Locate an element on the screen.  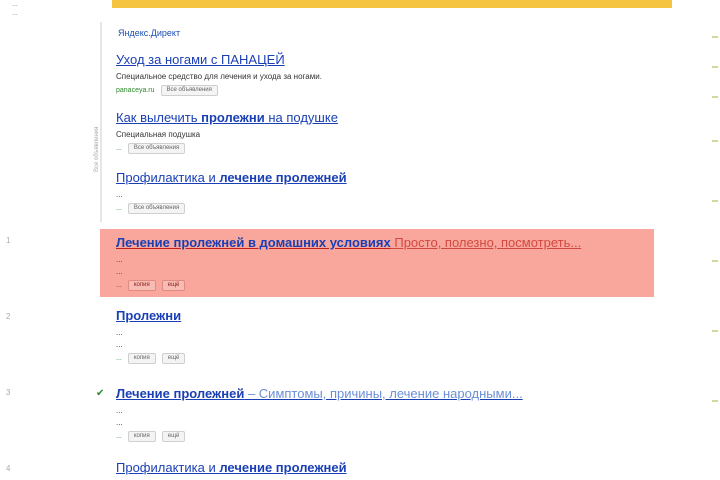
ad-title-link: Профилактика и лечение пролежней is located at coordinates (386, 178).